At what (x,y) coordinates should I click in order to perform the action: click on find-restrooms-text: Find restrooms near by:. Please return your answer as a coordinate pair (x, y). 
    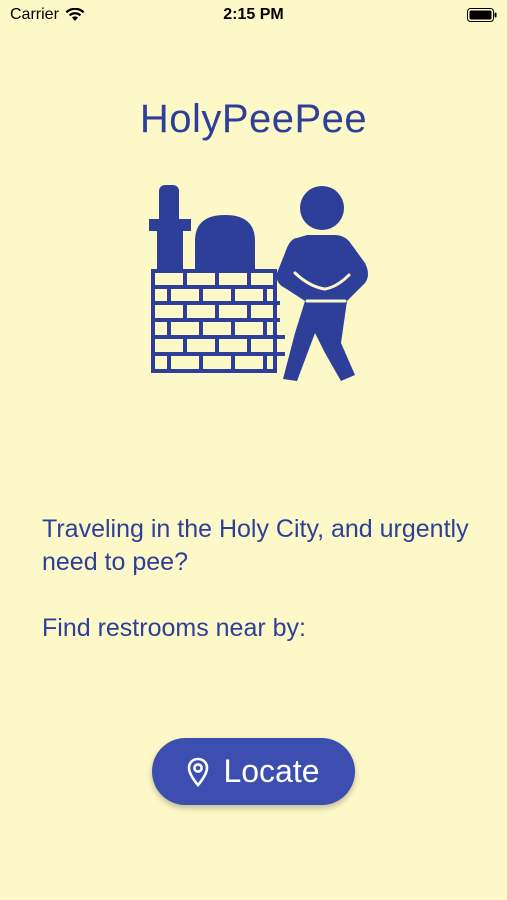
    Looking at the image, I should click on (174, 628).